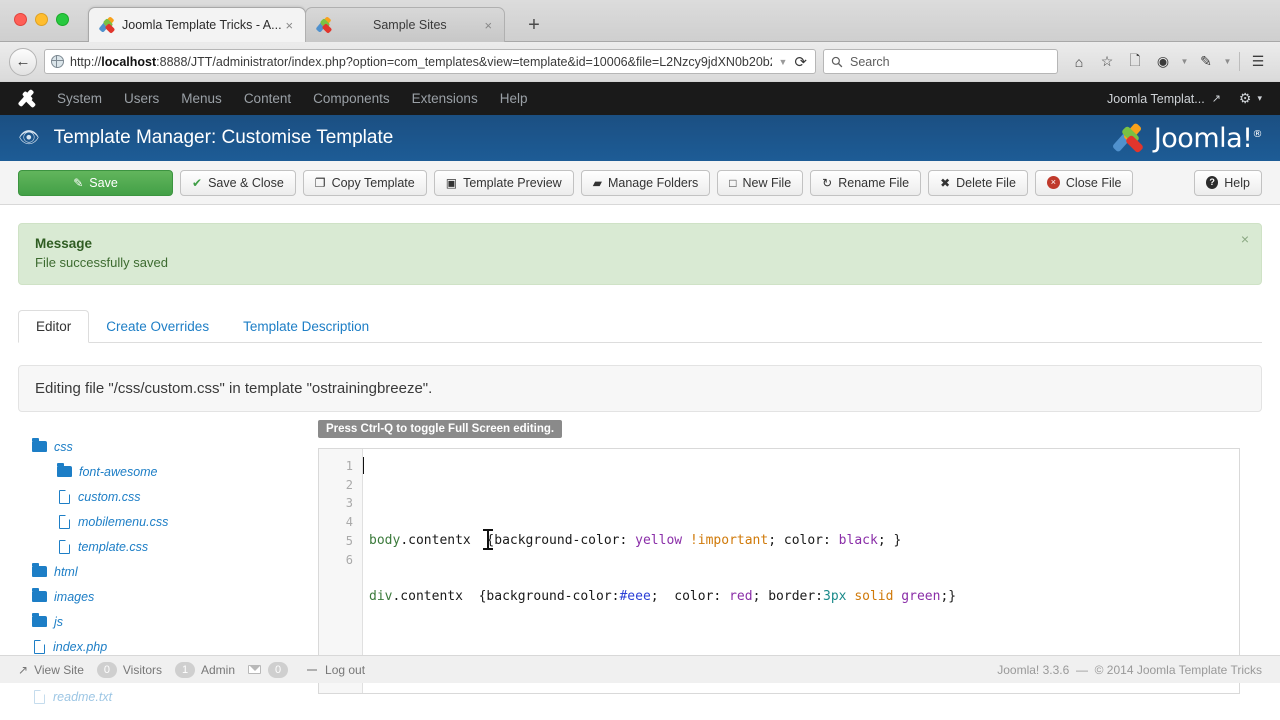 The height and width of the screenshot is (720, 1280). I want to click on admin-nav-right: Joomla Templat... ↗ ⚙ ▾, so click(1184, 98).